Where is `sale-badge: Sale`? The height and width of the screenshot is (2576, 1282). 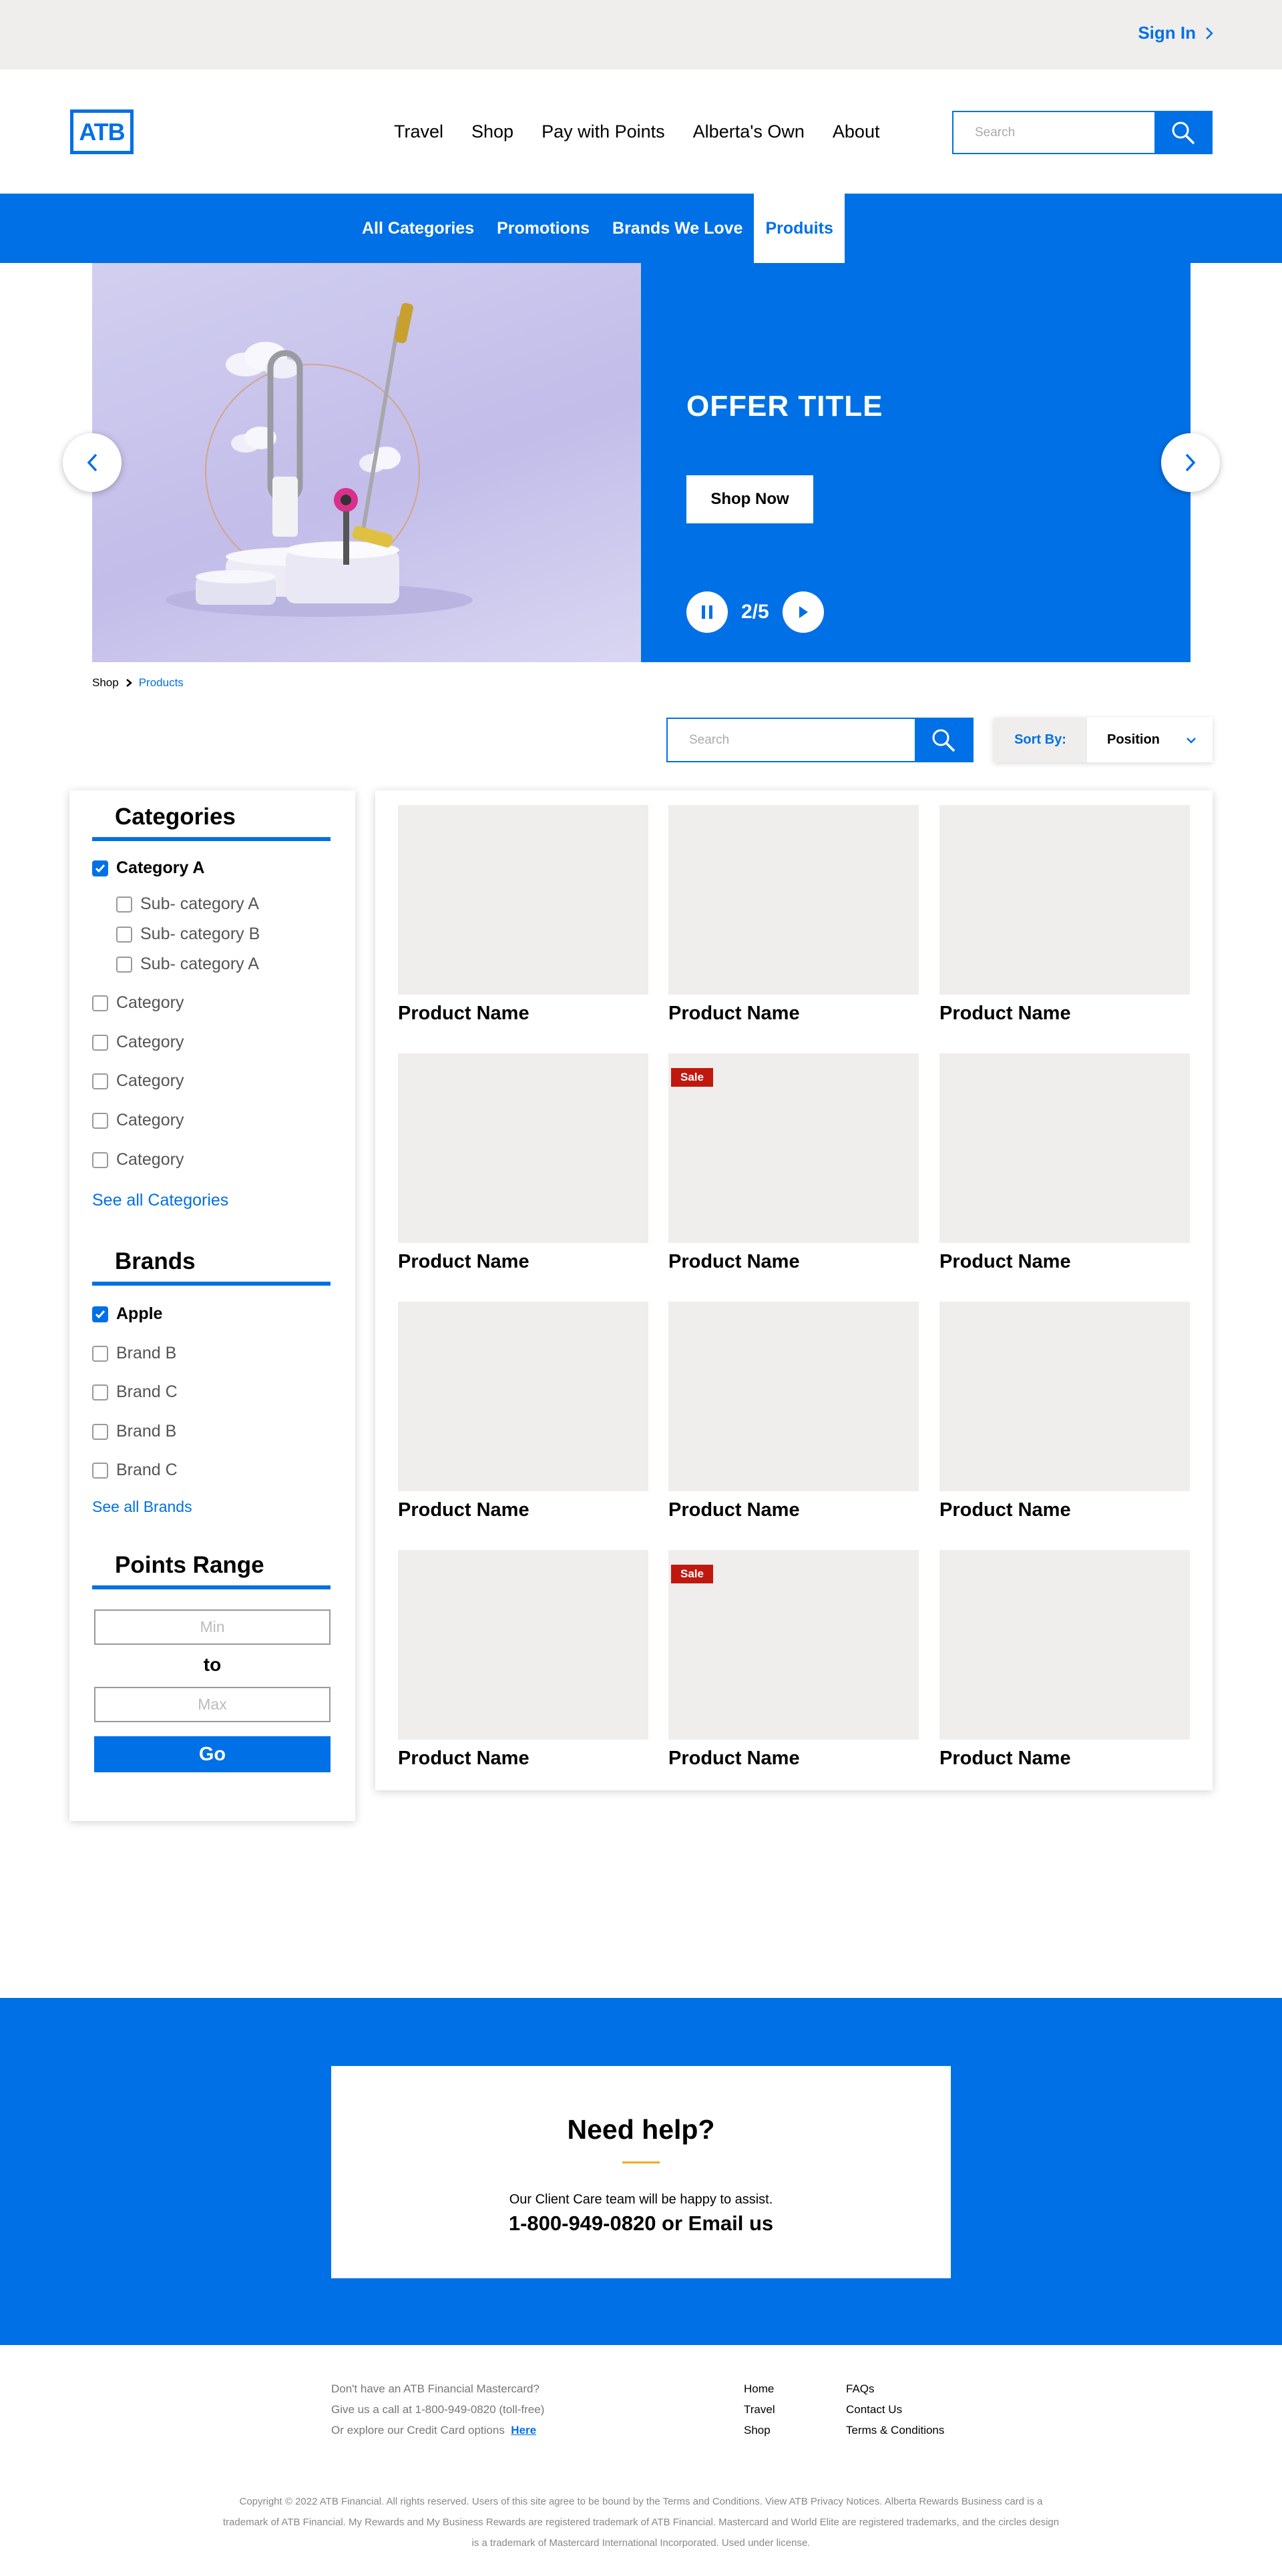 sale-badge: Sale is located at coordinates (692, 1574).